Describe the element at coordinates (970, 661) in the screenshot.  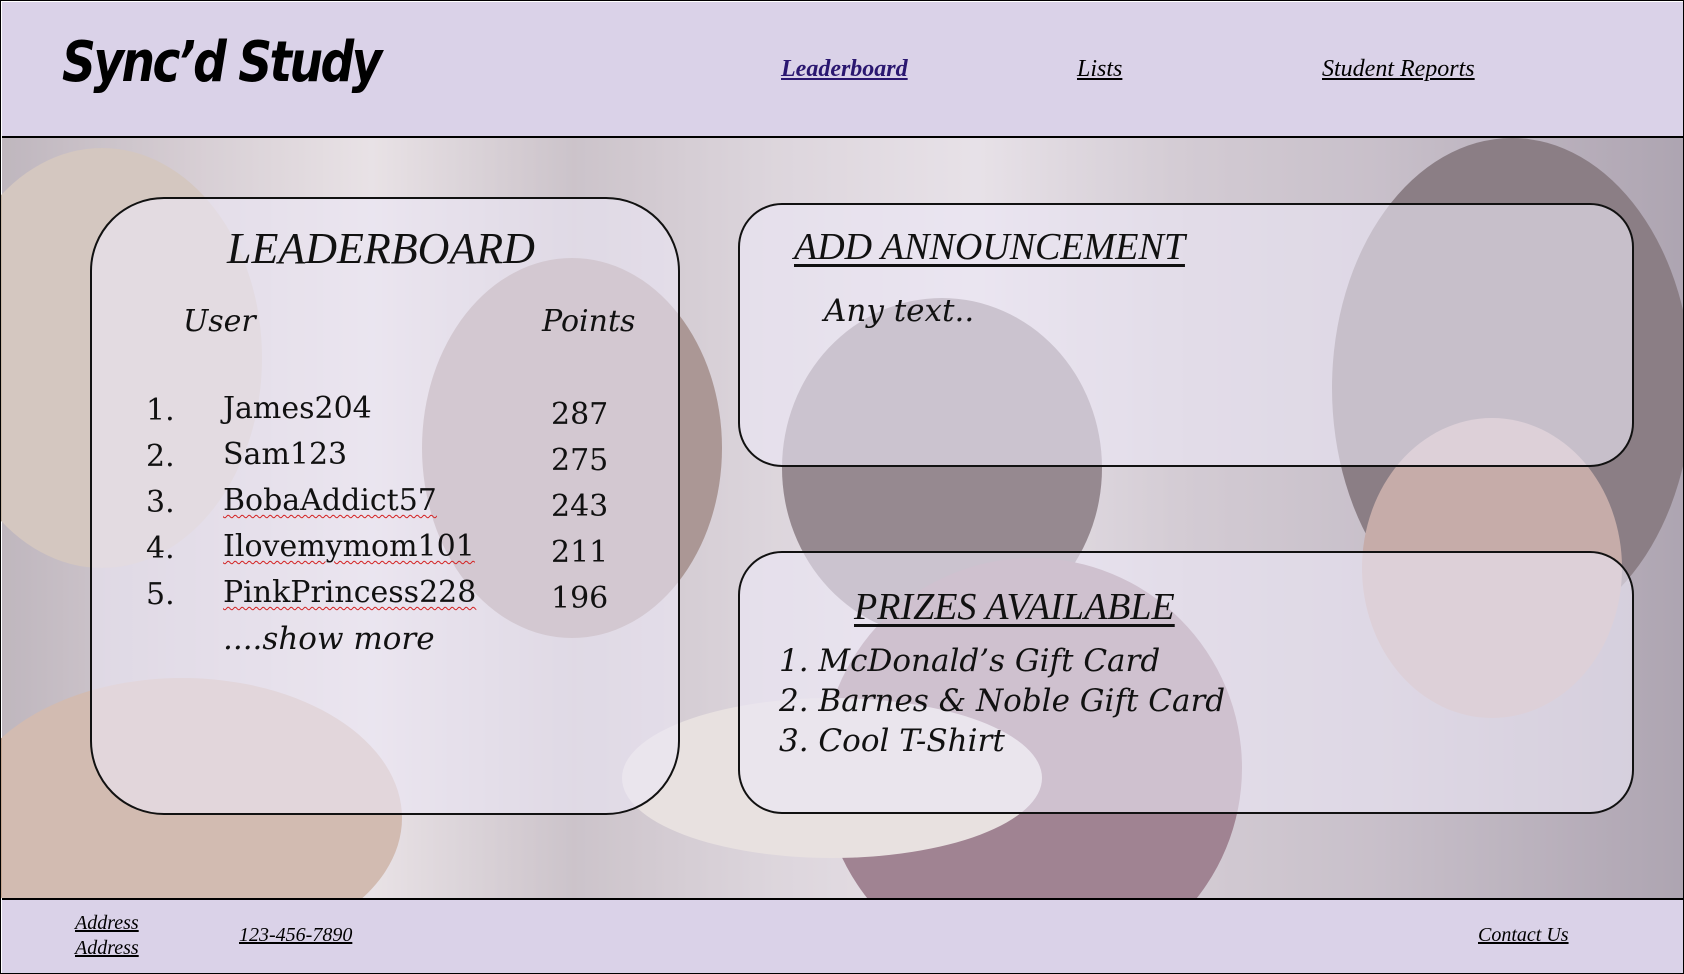
I see `prize-item: 1. McDonald’s Gift Card` at that location.